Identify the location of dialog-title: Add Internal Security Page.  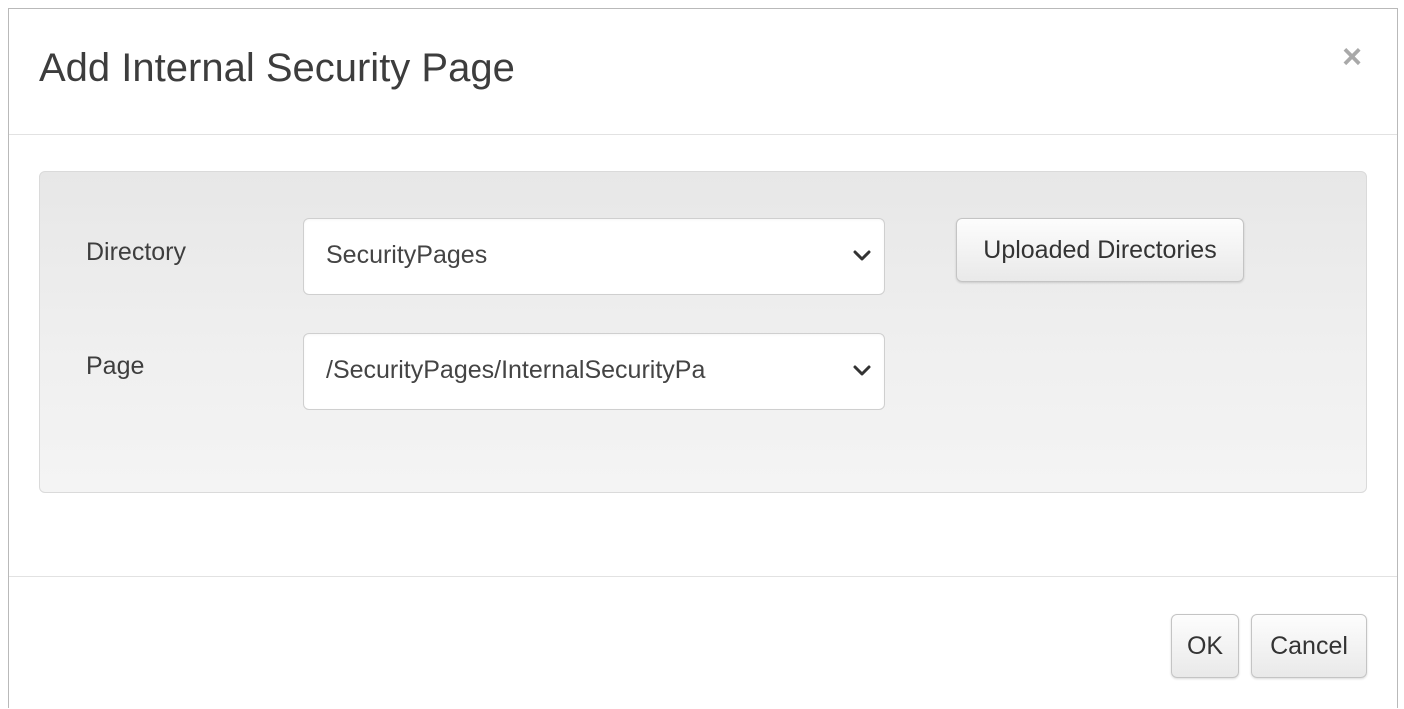
(277, 68).